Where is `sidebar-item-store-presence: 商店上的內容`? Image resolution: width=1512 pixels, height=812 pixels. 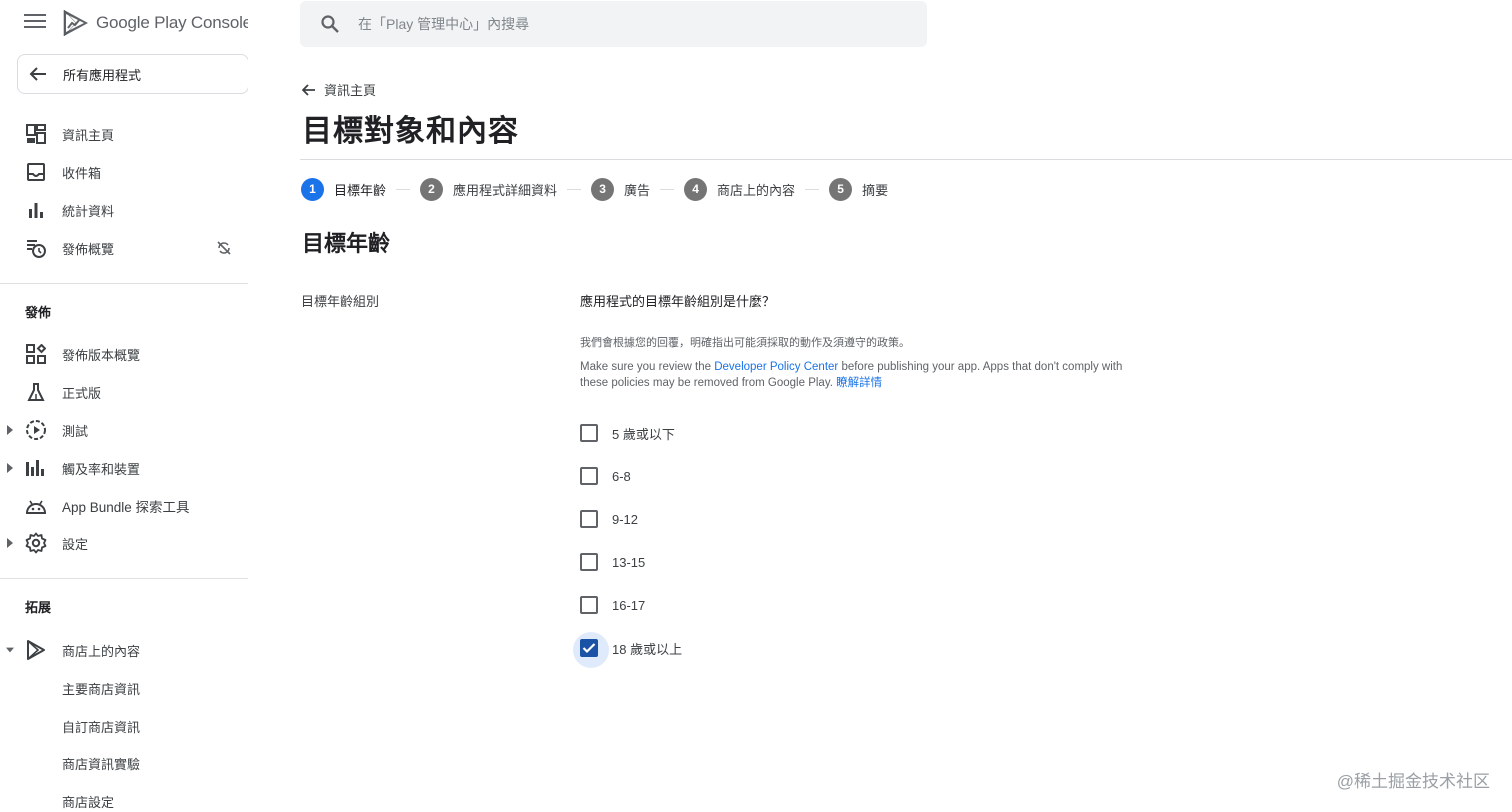
sidebar-item-store-presence: 商店上的內容 is located at coordinates (124, 650).